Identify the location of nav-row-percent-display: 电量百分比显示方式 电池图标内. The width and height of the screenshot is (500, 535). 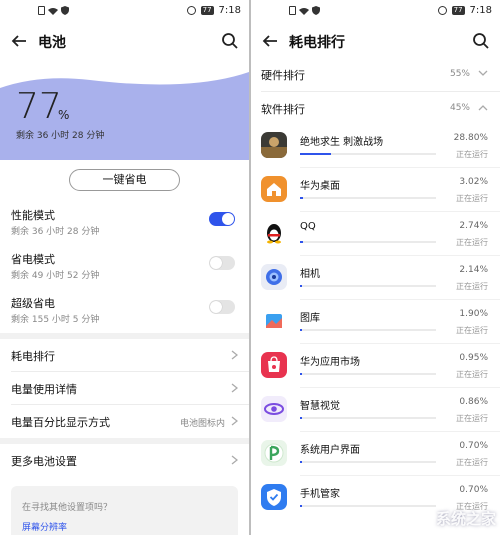
(124, 421).